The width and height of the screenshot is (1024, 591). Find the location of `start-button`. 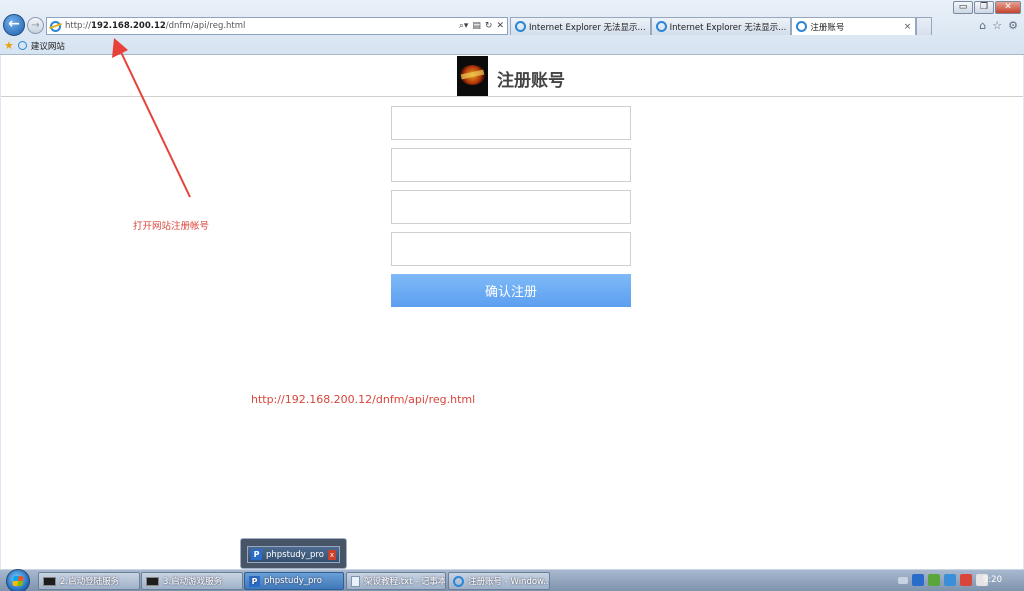

start-button is located at coordinates (18, 580).